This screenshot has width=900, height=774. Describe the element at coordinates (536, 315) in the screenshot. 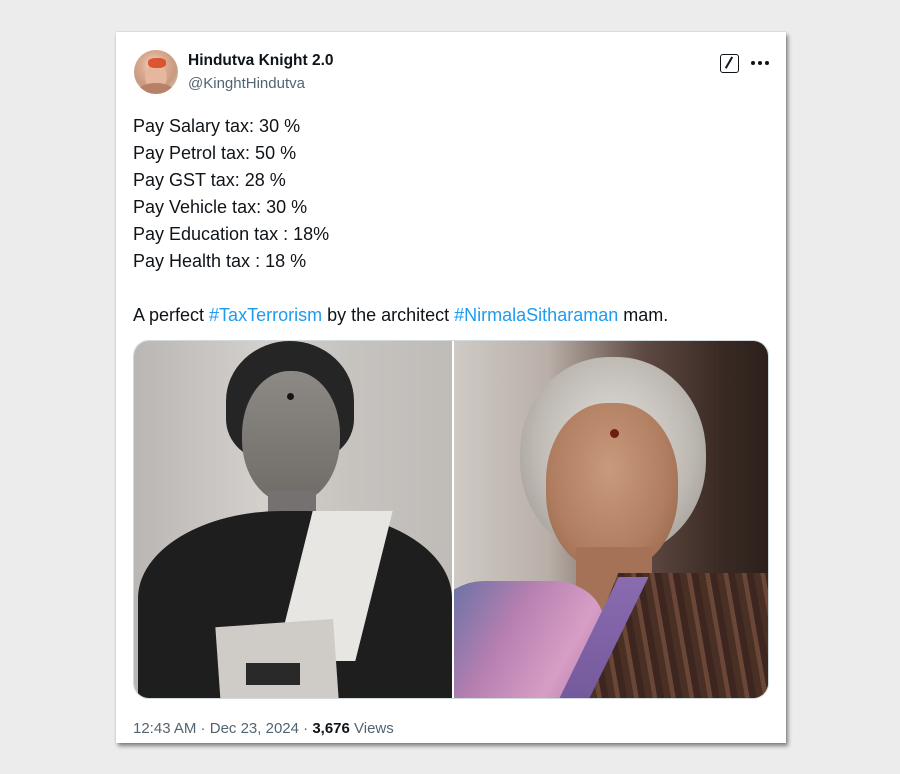

I see `hashtag-link: #NirmalaSitharaman` at that location.